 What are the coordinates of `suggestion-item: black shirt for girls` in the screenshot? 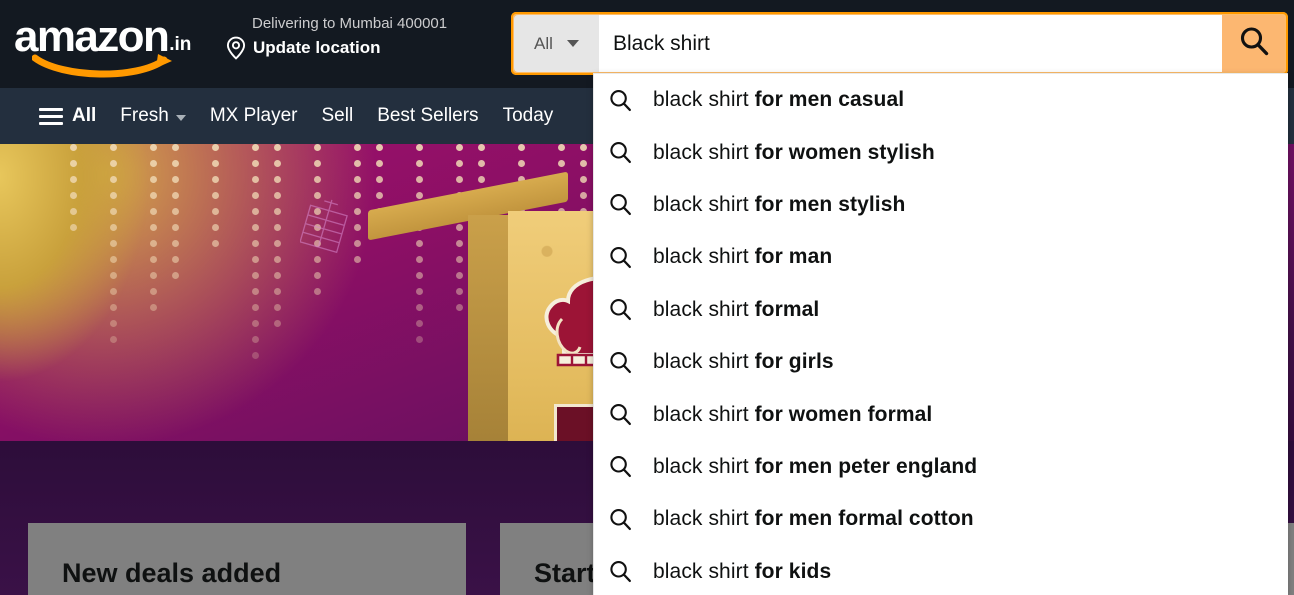 It's located at (941, 362).